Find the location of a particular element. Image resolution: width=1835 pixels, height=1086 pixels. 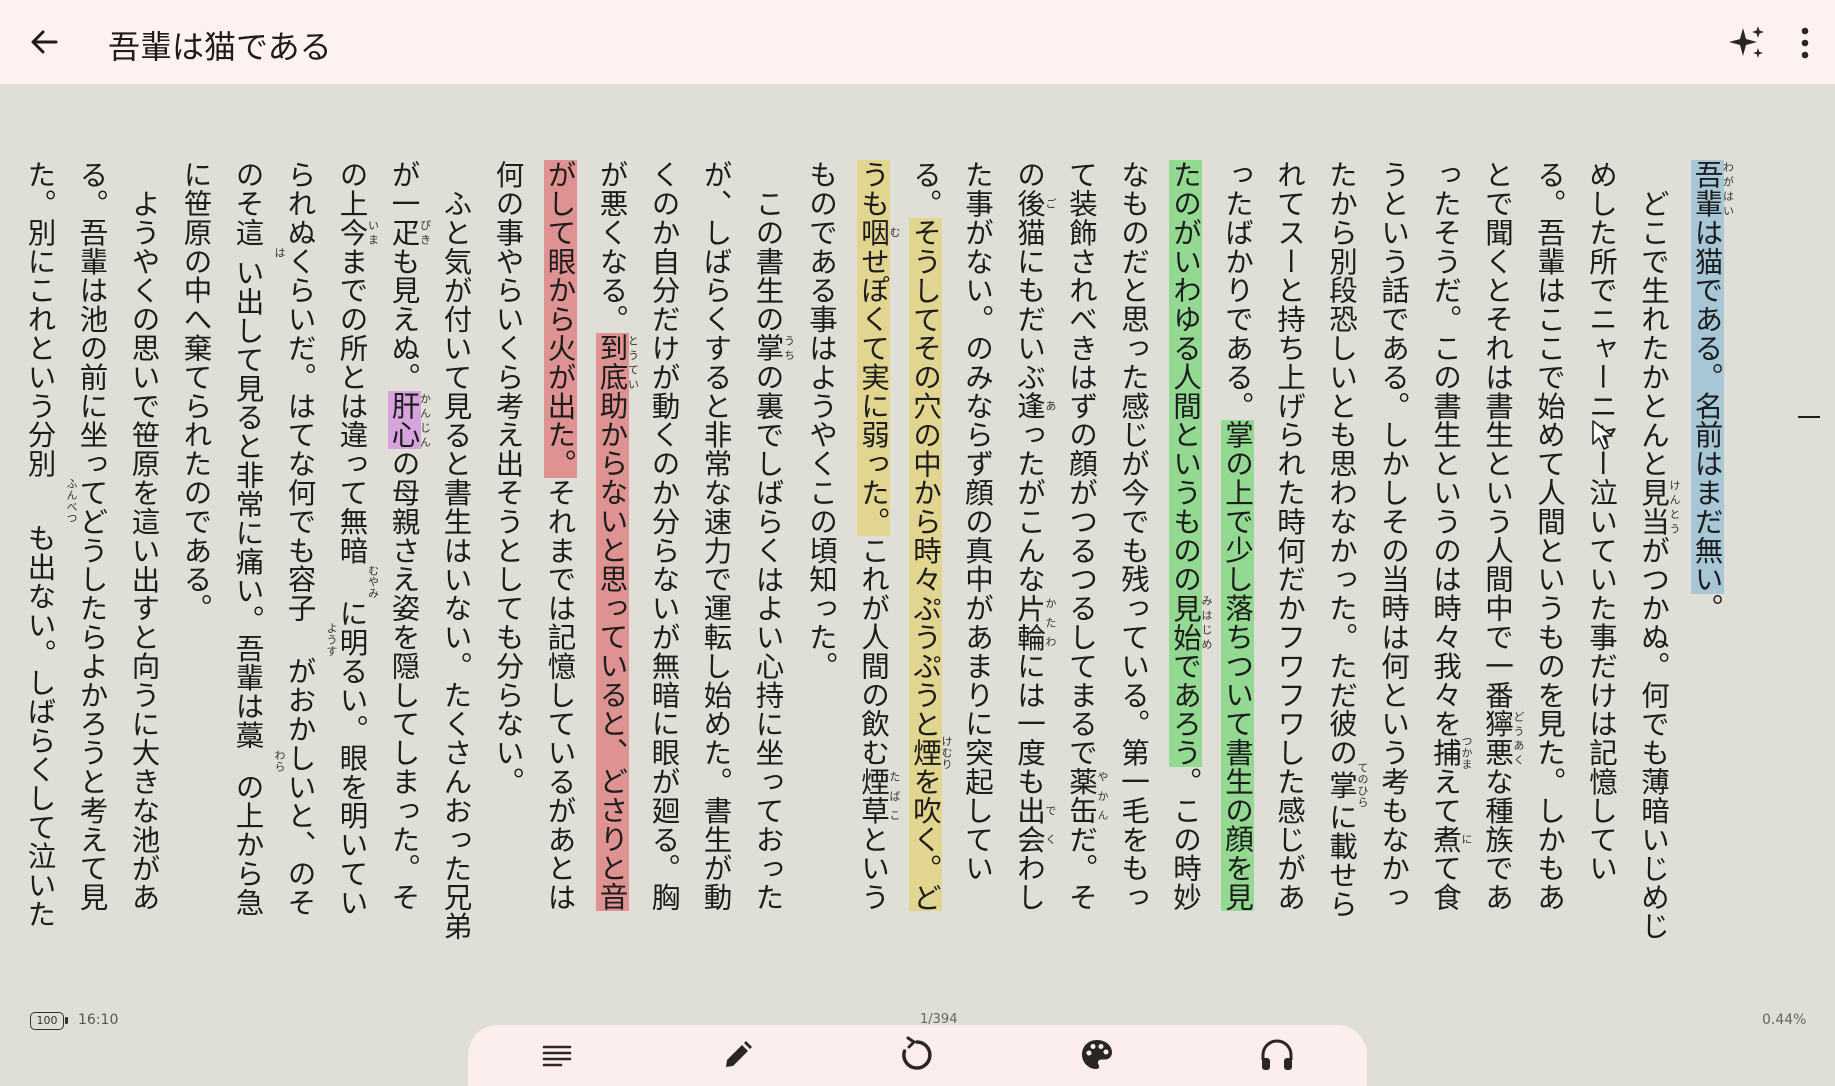

toc-button is located at coordinates (557, 1055).